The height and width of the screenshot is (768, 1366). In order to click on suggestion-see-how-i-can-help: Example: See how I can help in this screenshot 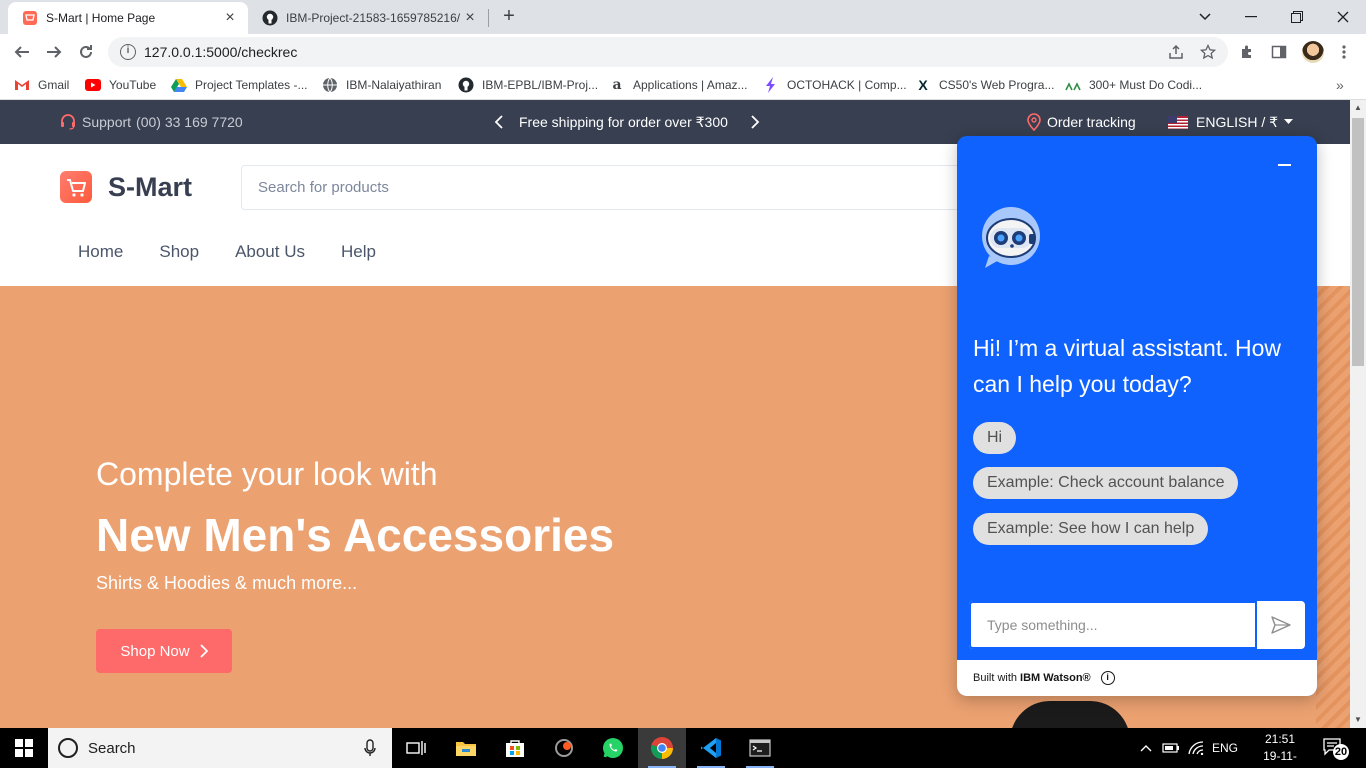, I will do `click(1091, 529)`.